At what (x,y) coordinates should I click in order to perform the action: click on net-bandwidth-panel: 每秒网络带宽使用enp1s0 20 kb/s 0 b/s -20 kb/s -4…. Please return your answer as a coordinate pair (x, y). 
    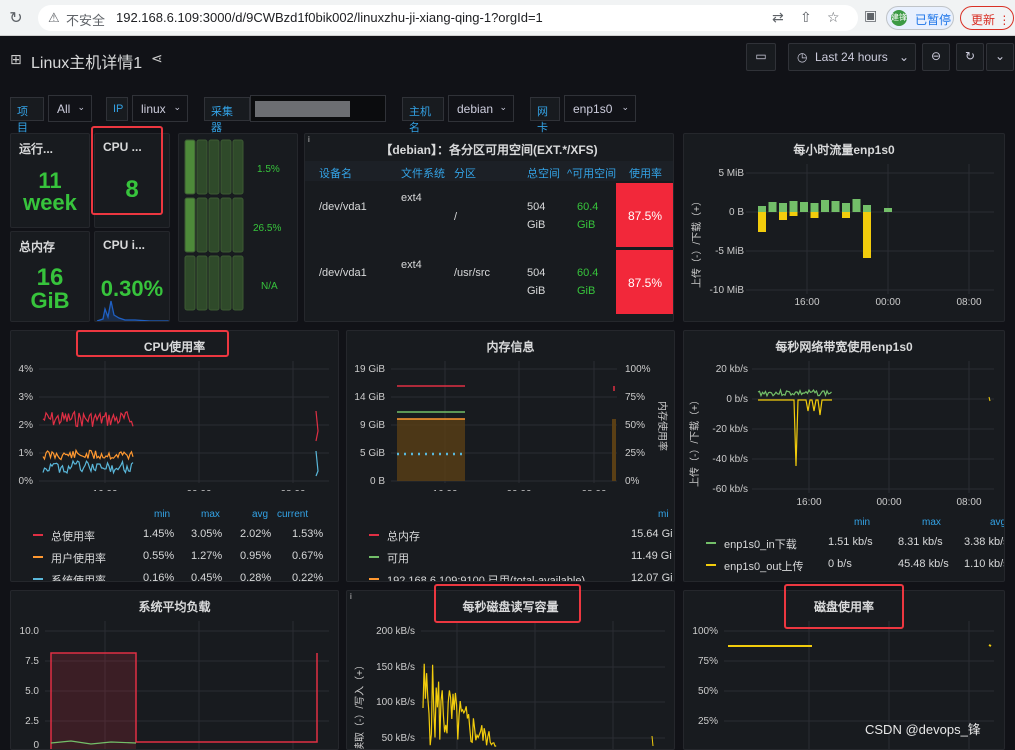
    Looking at the image, I should click on (844, 456).